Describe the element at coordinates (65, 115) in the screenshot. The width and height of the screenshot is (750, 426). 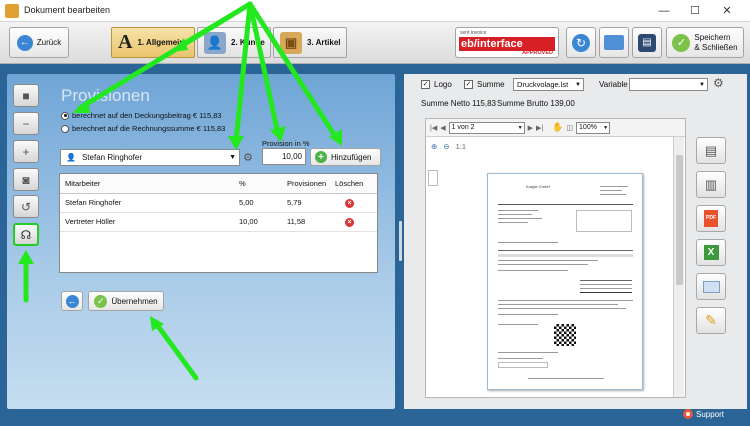
I see `radio-indicator-checked` at that location.